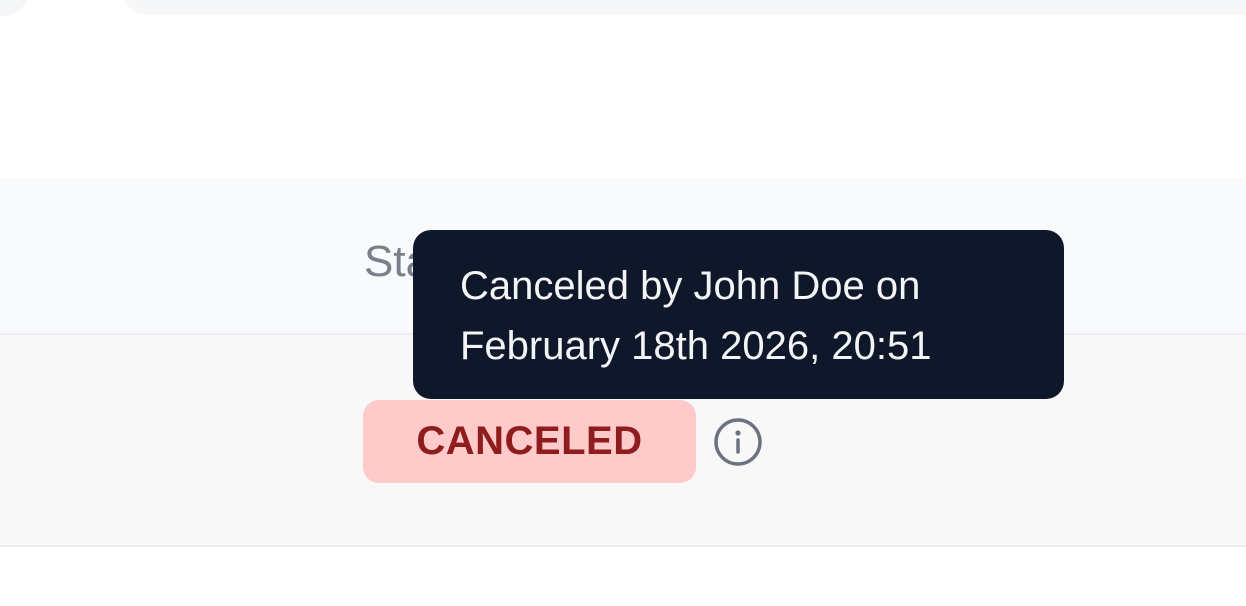  I want to click on status-badge: CANCELED, so click(529, 441).